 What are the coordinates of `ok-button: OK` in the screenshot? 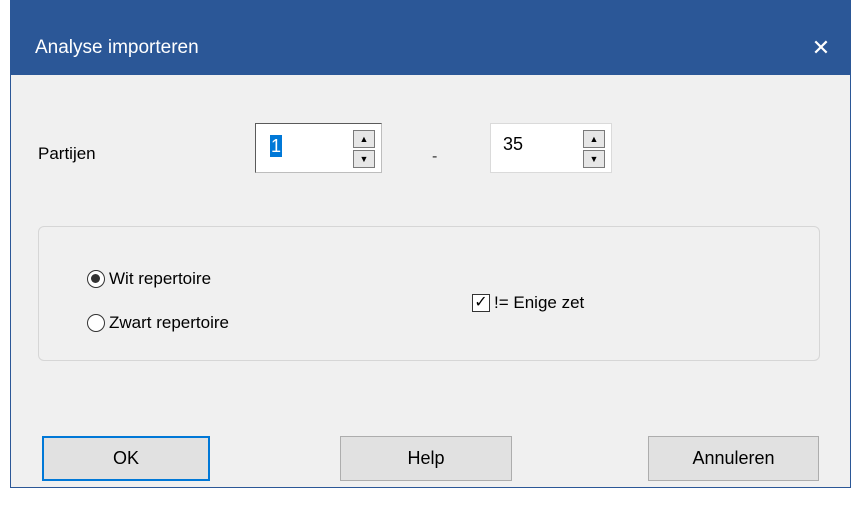 It's located at (126, 458).